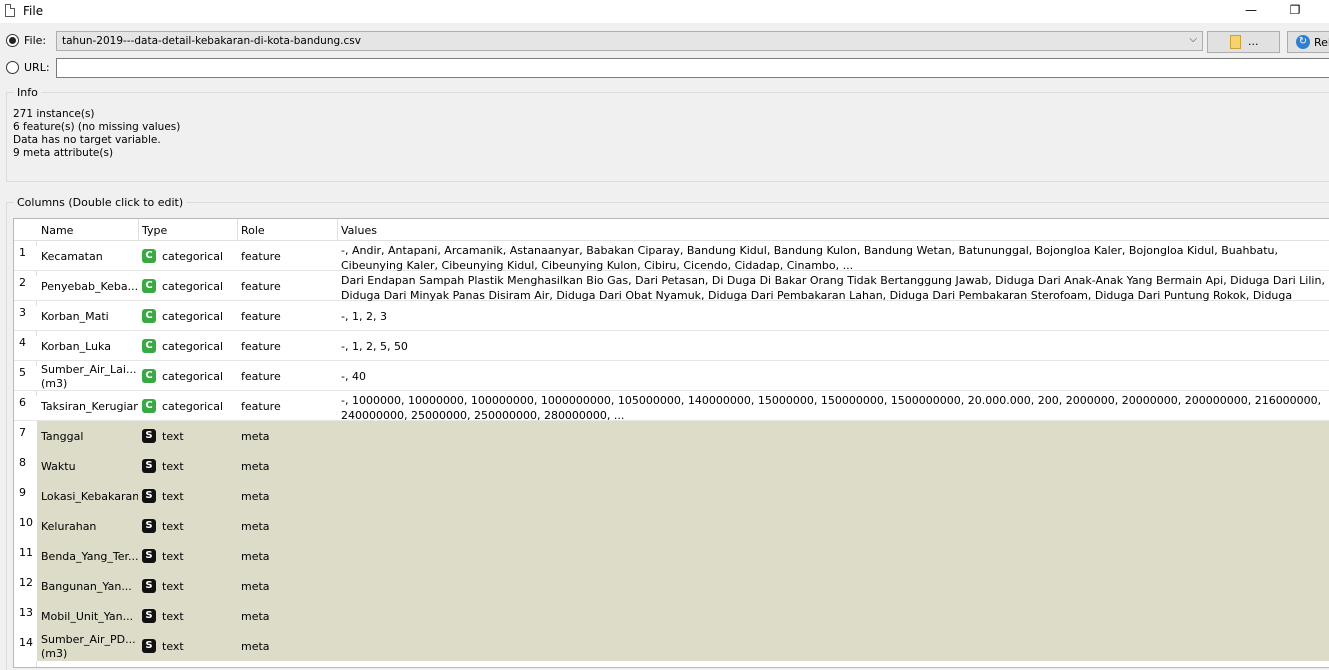  What do you see at coordinates (154, 230) in the screenshot?
I see `header-type: Type` at bounding box center [154, 230].